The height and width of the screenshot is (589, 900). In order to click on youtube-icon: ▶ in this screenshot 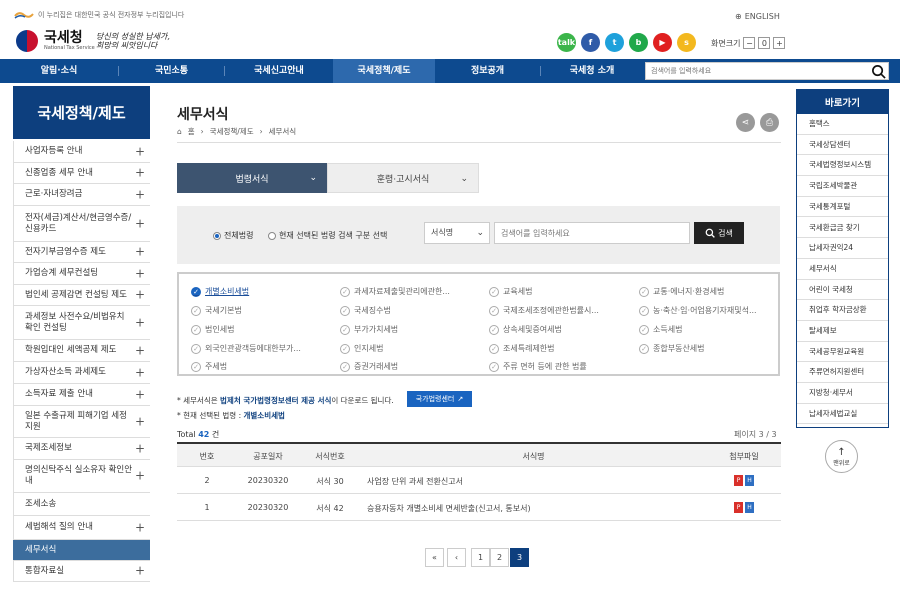, I will do `click(662, 42)`.